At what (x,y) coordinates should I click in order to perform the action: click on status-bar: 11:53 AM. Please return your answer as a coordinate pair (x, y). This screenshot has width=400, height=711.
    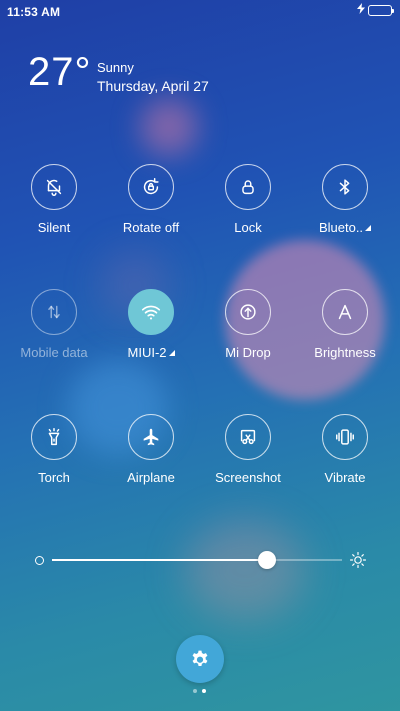
    Looking at the image, I should click on (200, 12).